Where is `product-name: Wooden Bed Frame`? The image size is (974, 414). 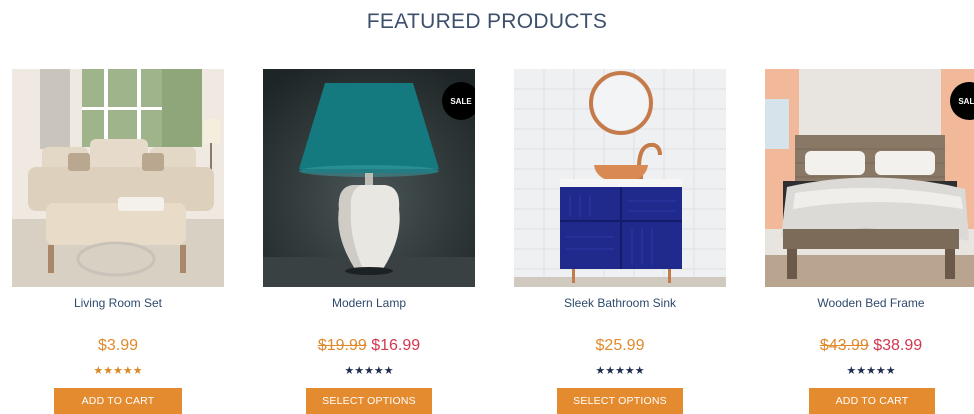
product-name: Wooden Bed Frame is located at coordinates (869, 303).